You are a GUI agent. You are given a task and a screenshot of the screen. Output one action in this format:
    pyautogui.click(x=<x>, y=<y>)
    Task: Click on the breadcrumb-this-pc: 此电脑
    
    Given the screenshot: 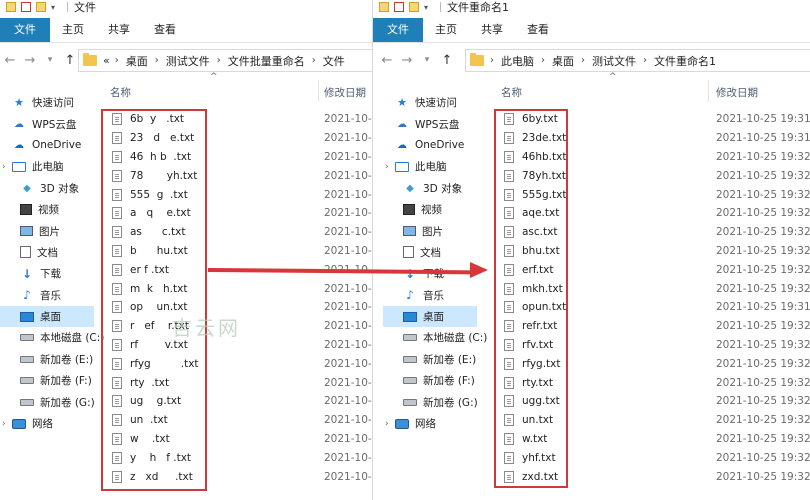 What is the action you would take?
    pyautogui.click(x=517, y=61)
    